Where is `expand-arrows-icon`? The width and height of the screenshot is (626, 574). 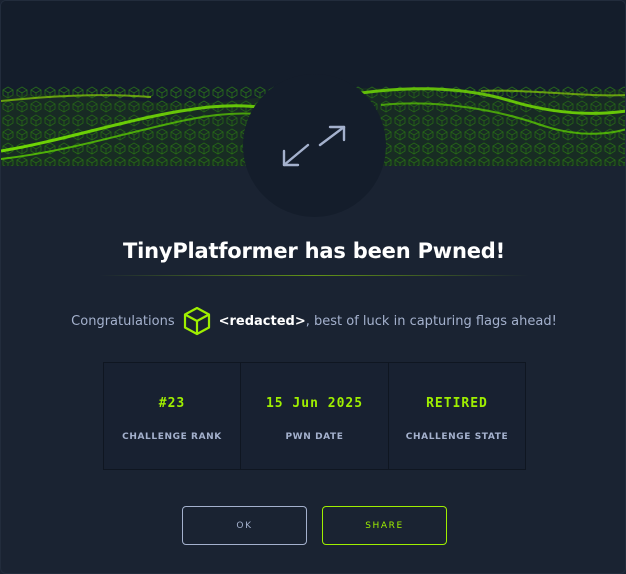 expand-arrows-icon is located at coordinates (313, 145).